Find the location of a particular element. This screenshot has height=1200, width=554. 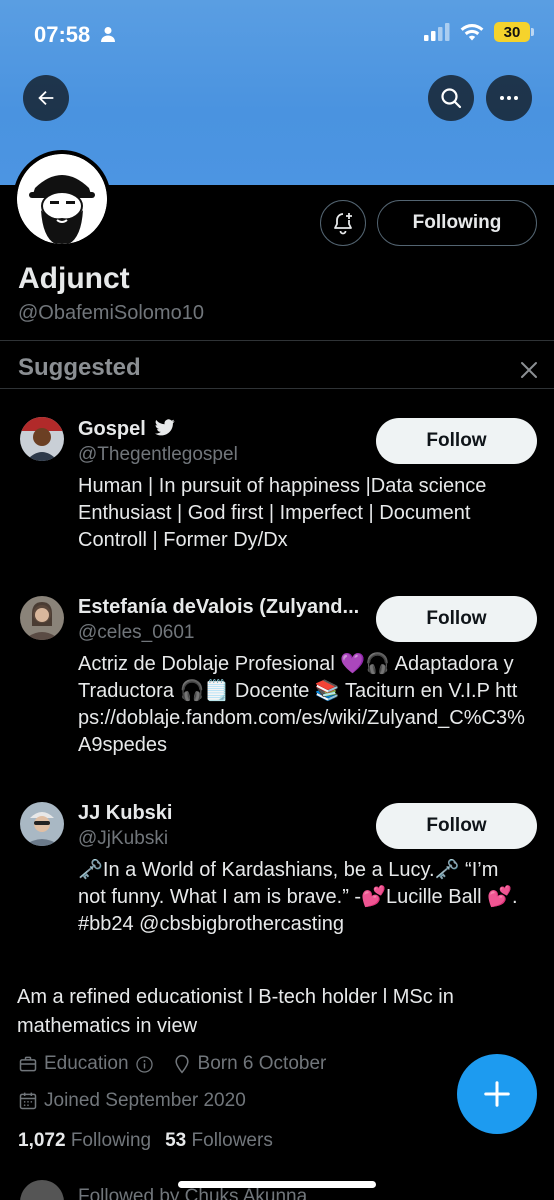

profile-display-name: Adjunct is located at coordinates (74, 278).